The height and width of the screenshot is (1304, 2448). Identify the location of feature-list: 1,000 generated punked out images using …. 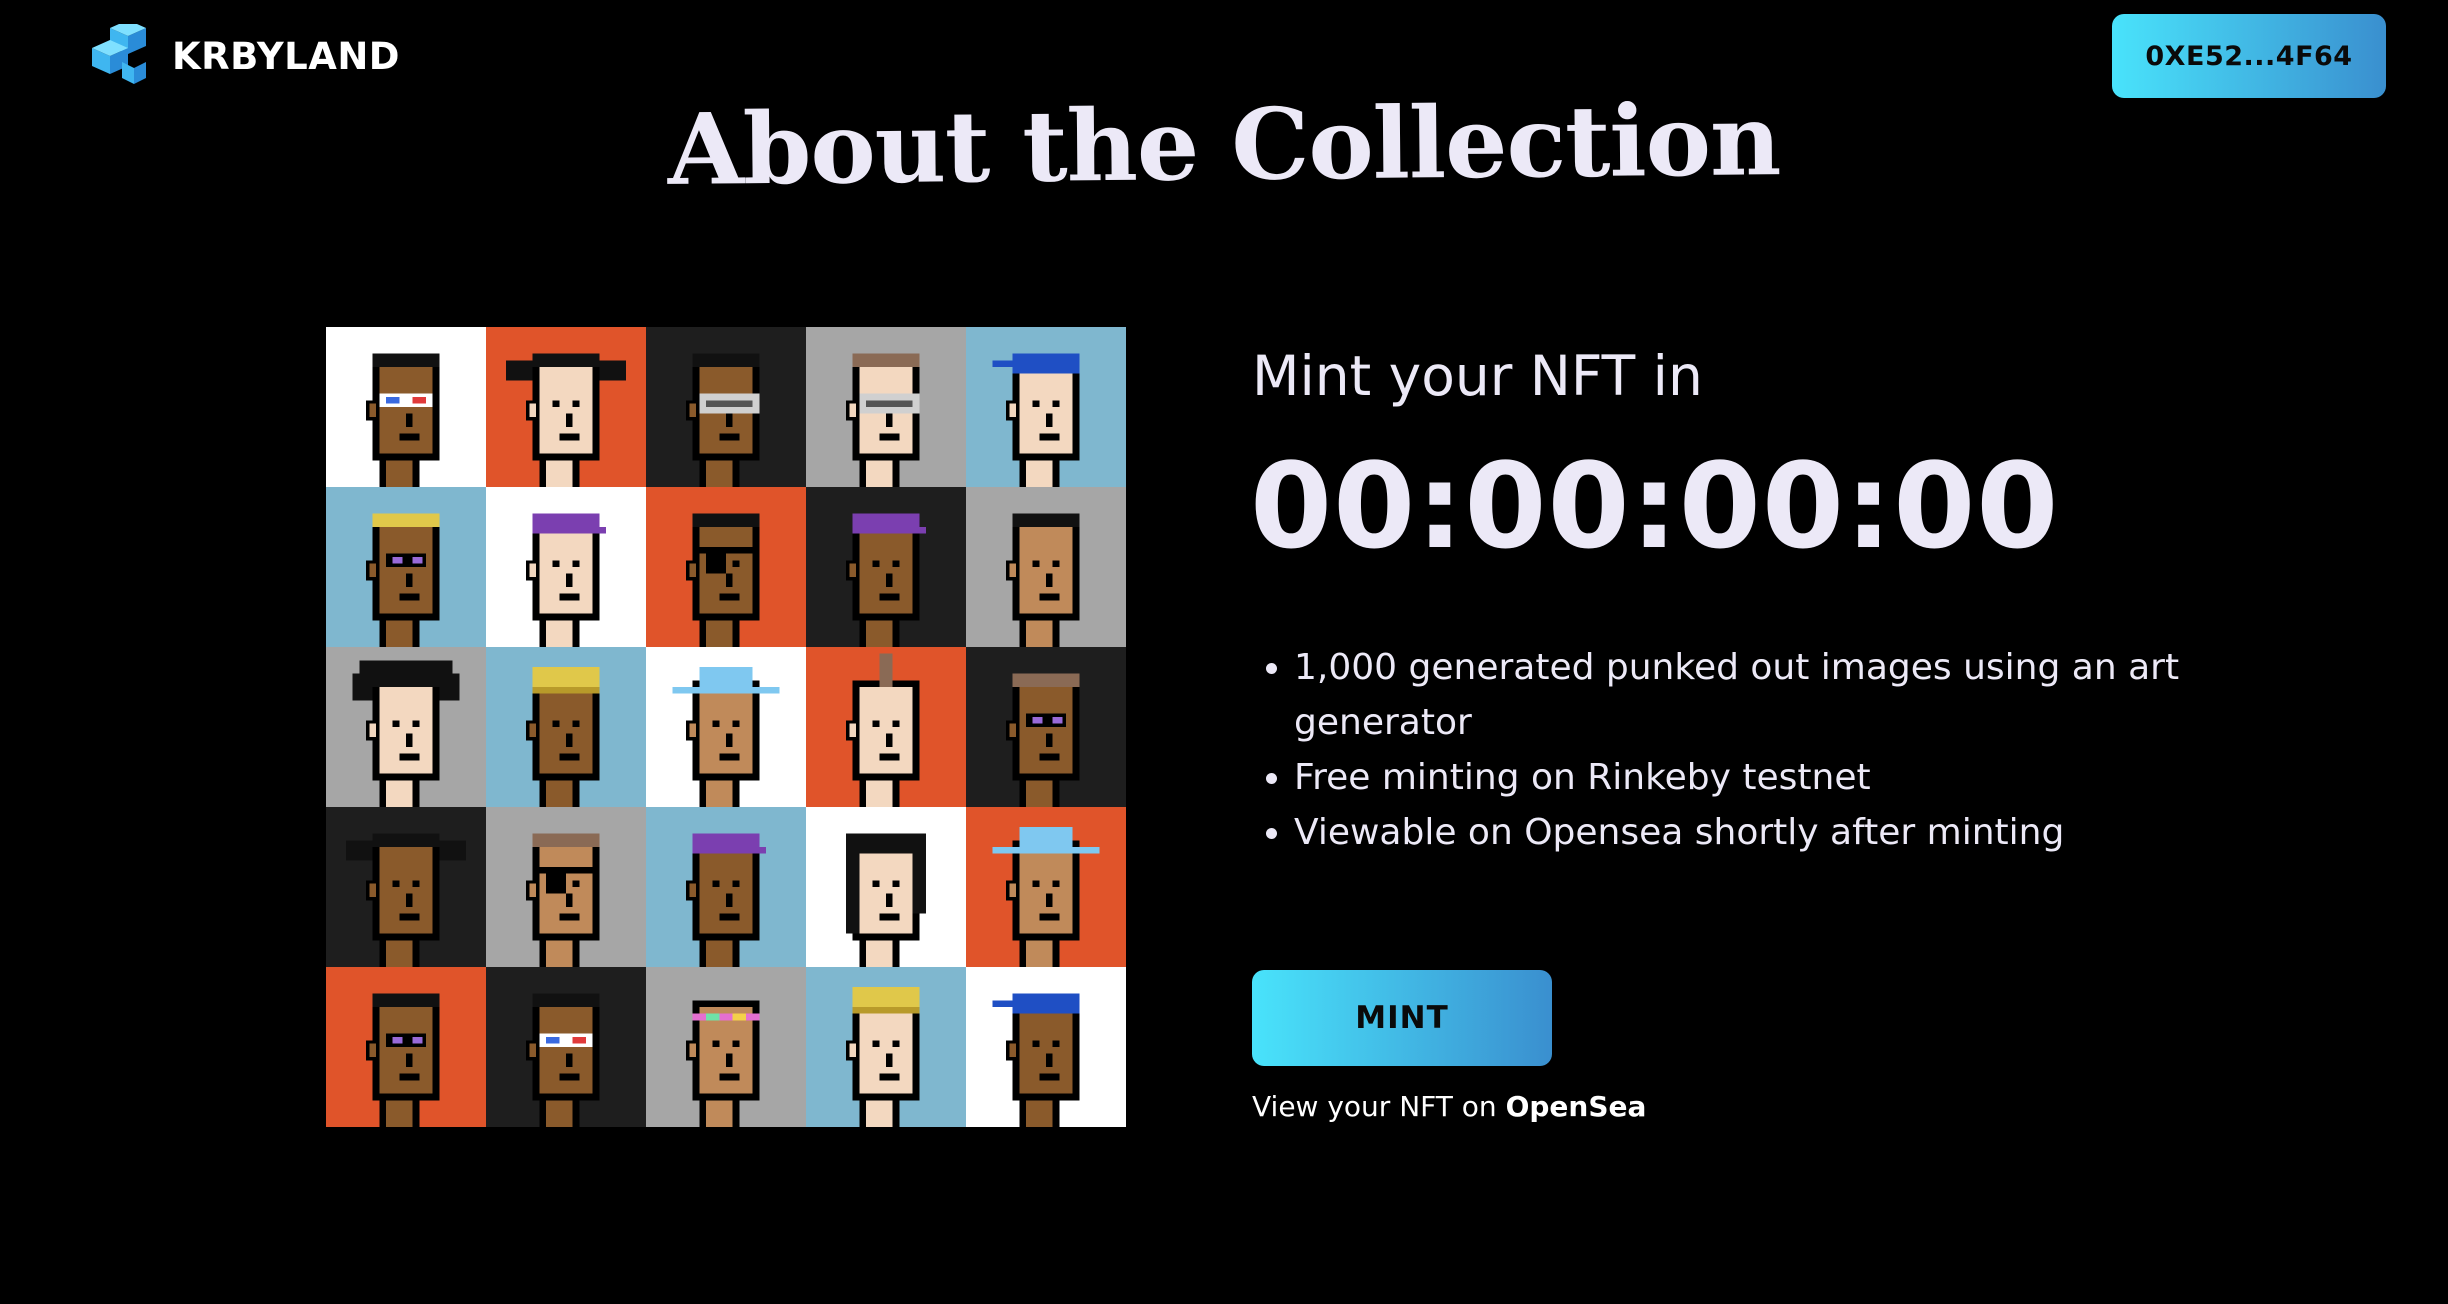
(1733, 750).